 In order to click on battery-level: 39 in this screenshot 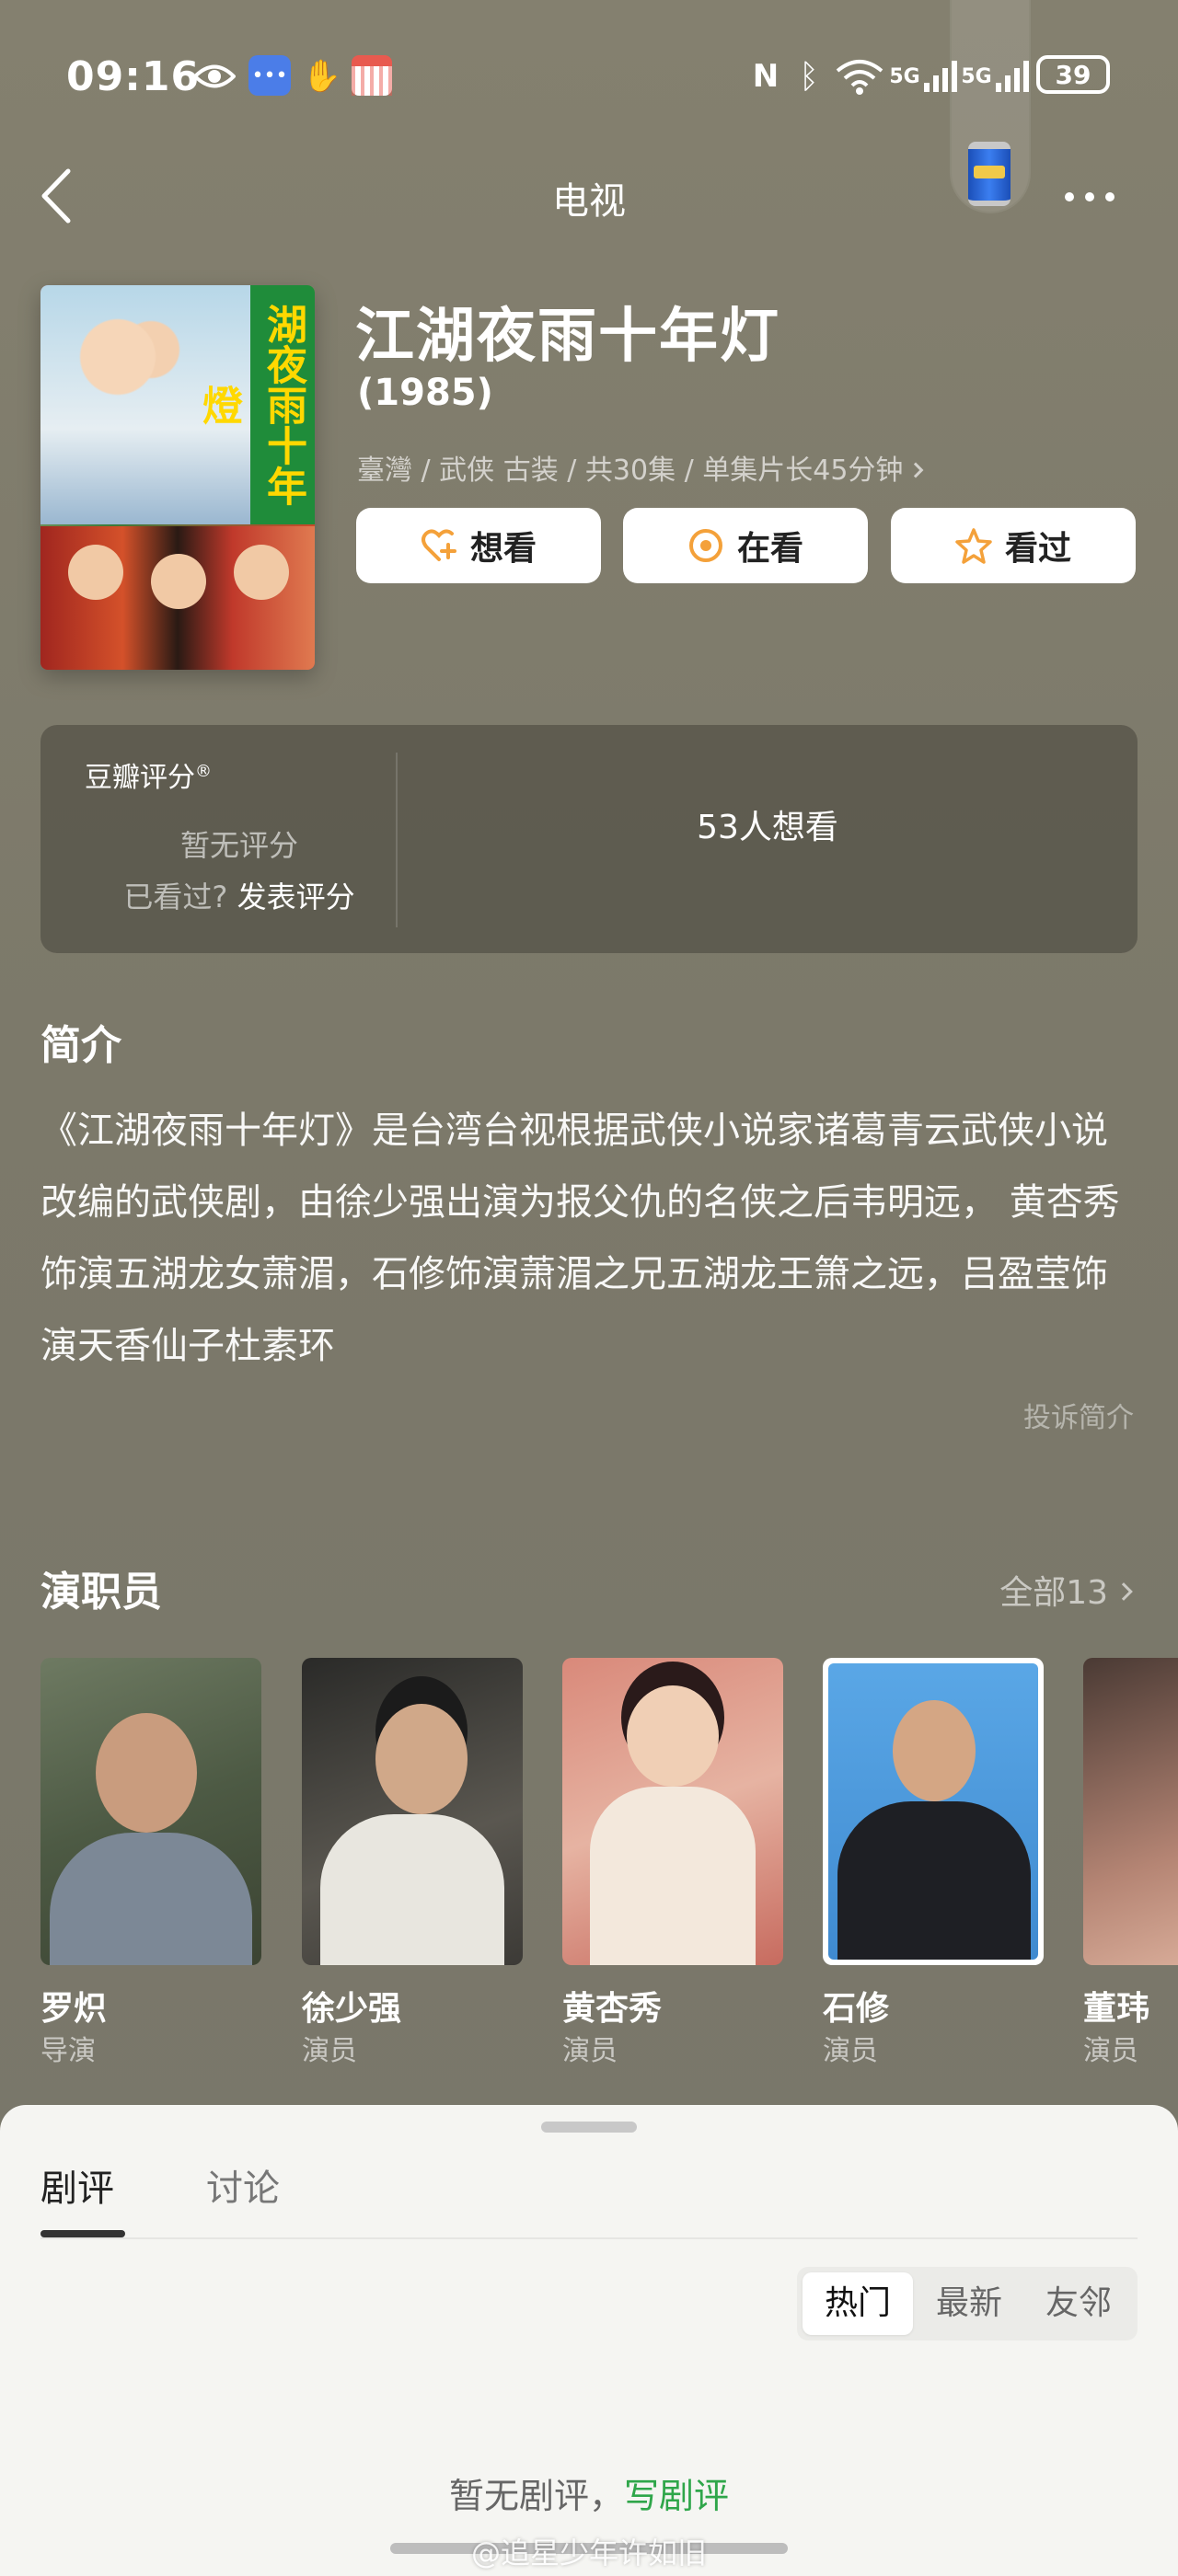, I will do `click(1073, 74)`.